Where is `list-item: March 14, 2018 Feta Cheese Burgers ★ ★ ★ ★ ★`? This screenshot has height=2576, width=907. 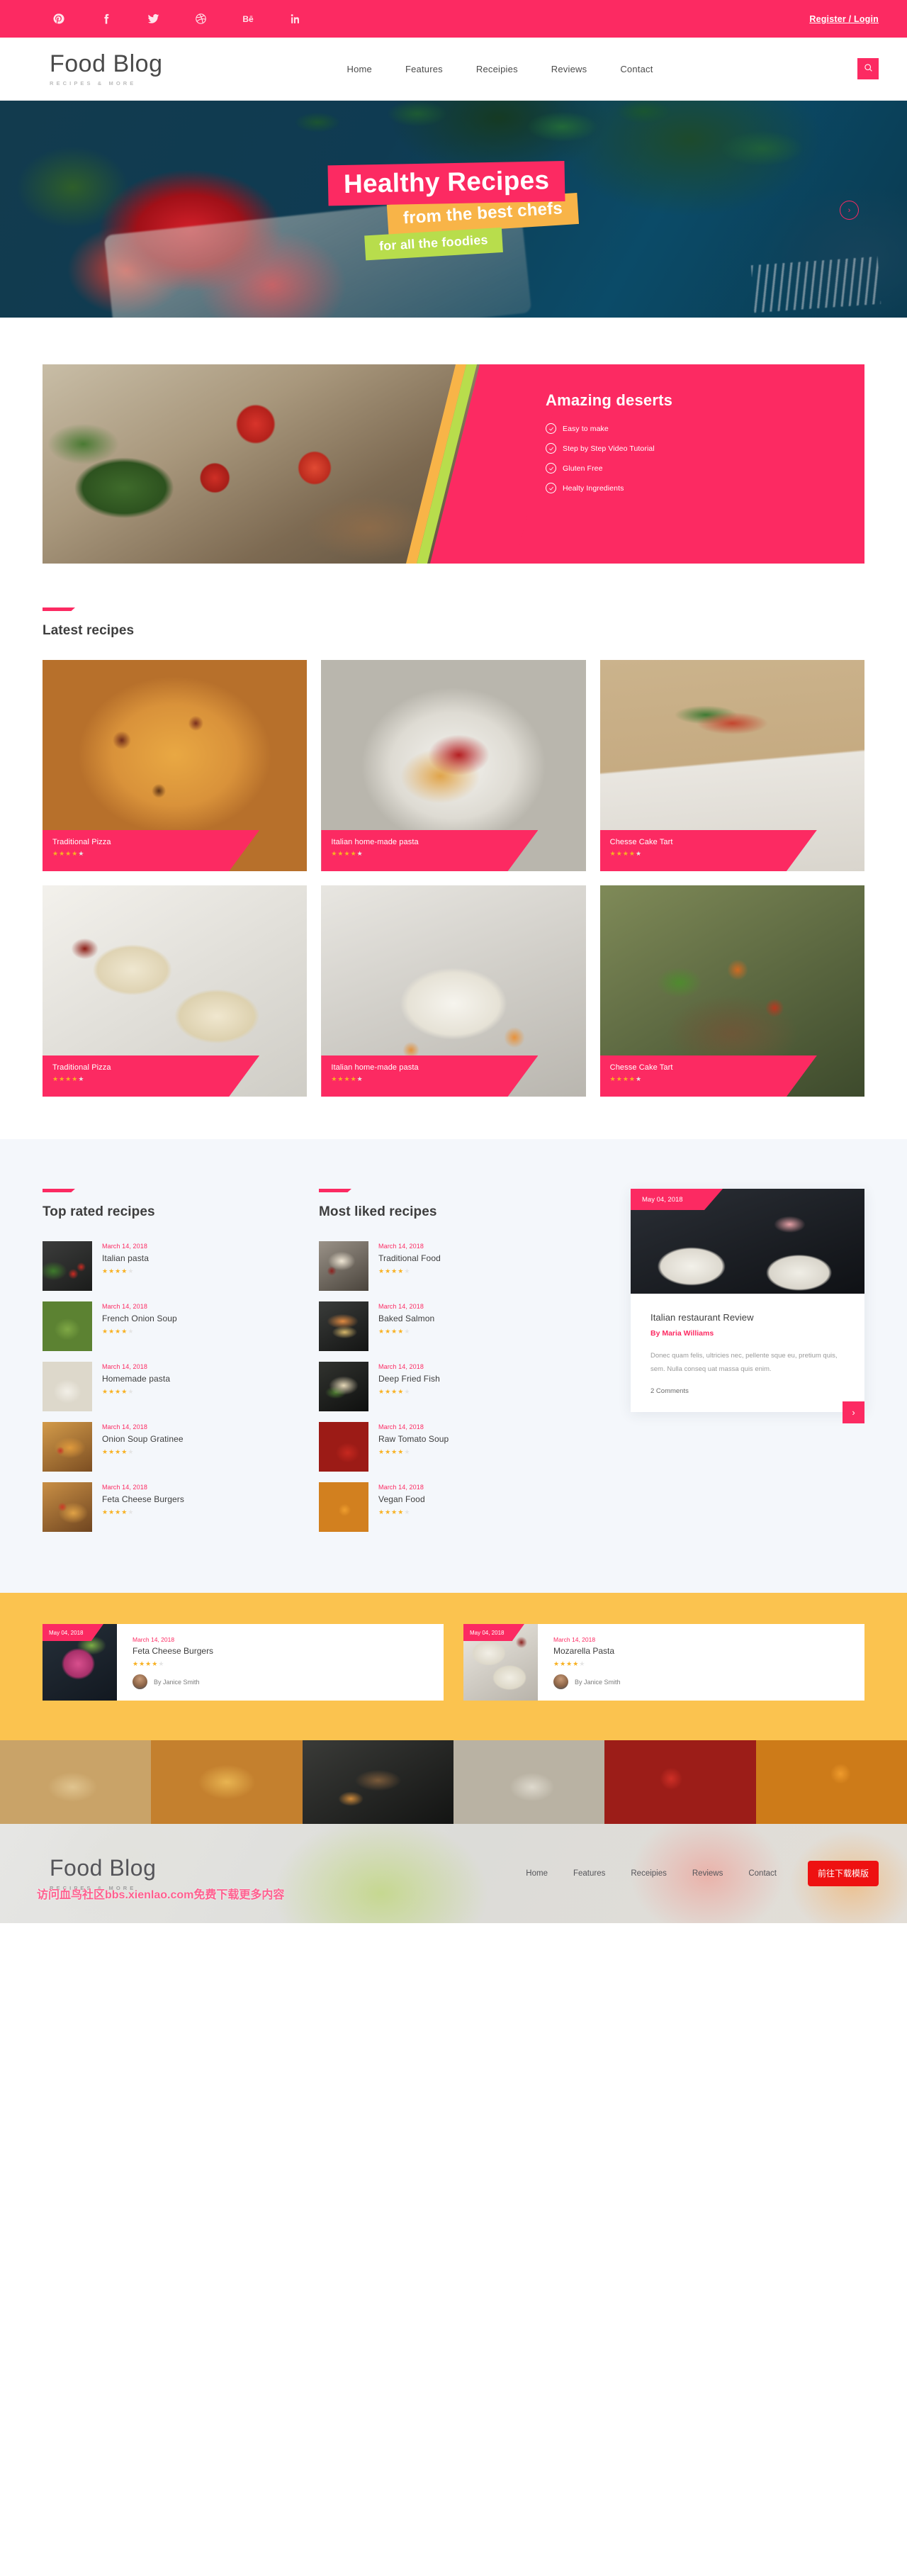 list-item: March 14, 2018 Feta Cheese Burgers ★ ★ ★ ★ ★ is located at coordinates (174, 1507).